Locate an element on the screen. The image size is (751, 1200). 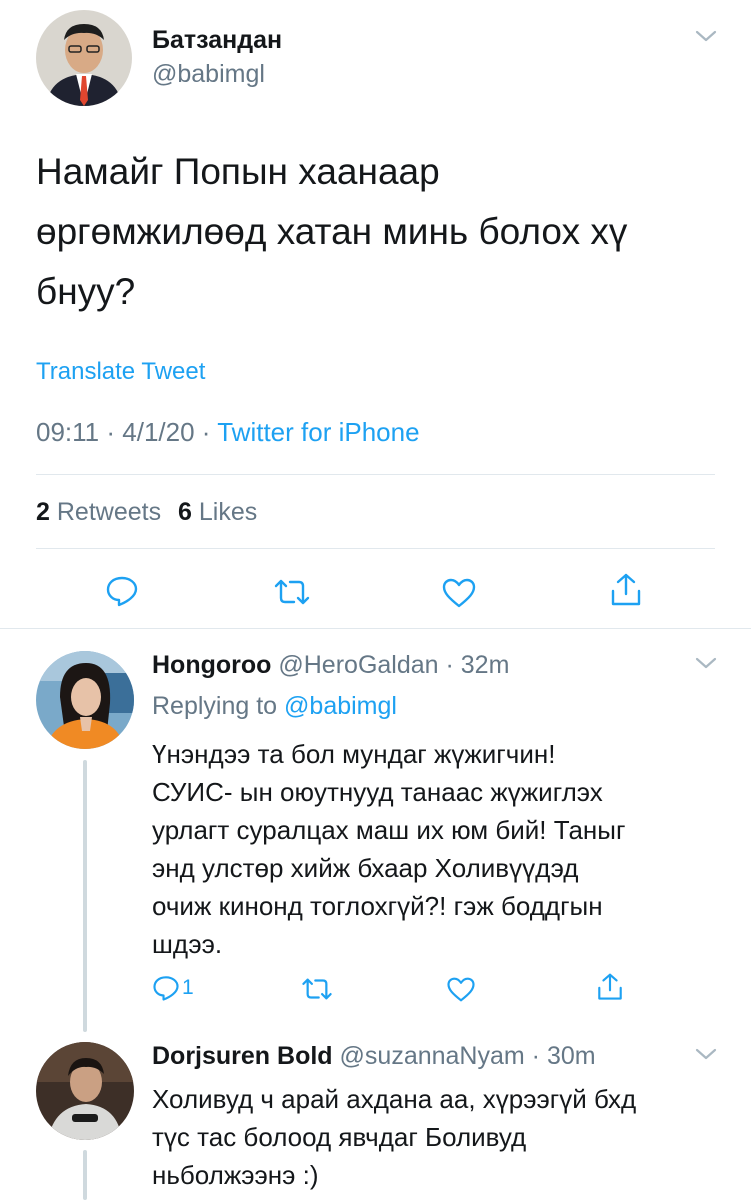
reply-text-line: ньболжээнэ :) is located at coordinates (235, 1175).